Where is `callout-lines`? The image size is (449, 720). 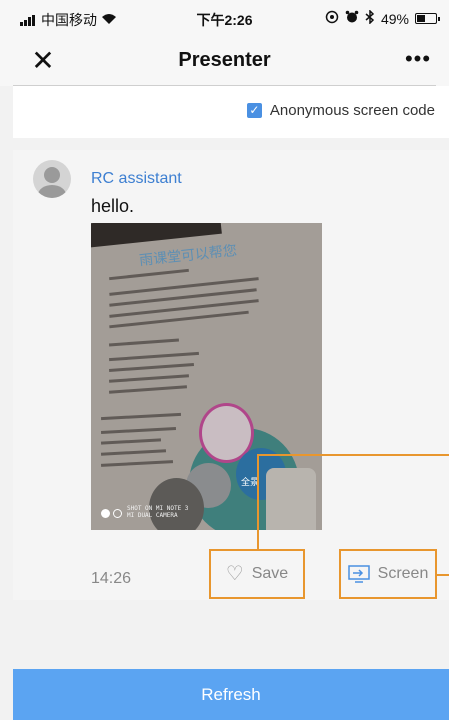
callout-lines is located at coordinates (353, 515).